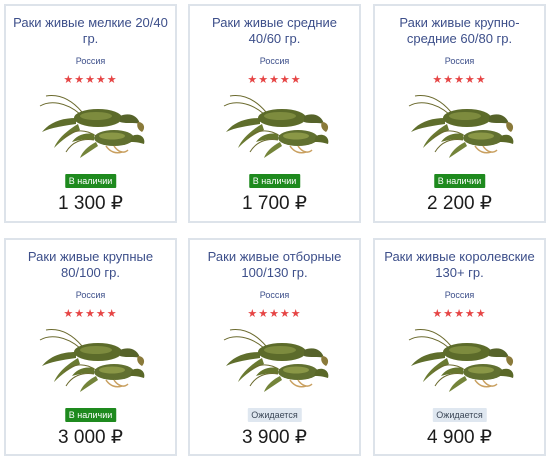 Image resolution: width=550 pixels, height=461 pixels. I want to click on product-price: 1 700 ₽, so click(274, 203).